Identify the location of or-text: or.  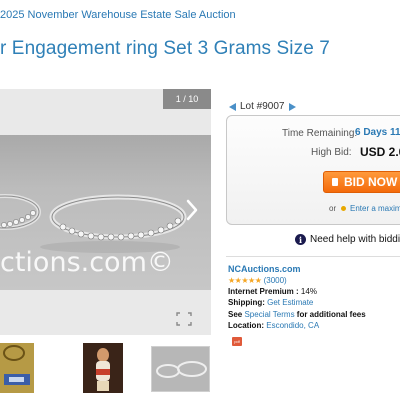
(333, 208).